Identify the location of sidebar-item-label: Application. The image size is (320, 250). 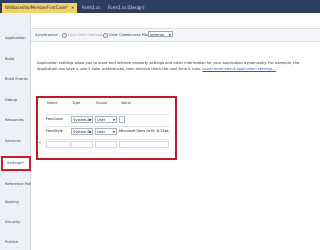
(15, 38).